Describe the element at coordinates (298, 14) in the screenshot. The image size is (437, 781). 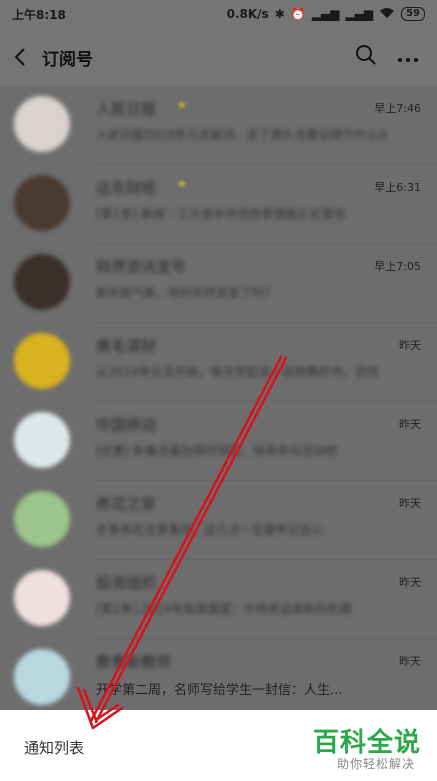
I see `alarm-icon: ⏰` at that location.